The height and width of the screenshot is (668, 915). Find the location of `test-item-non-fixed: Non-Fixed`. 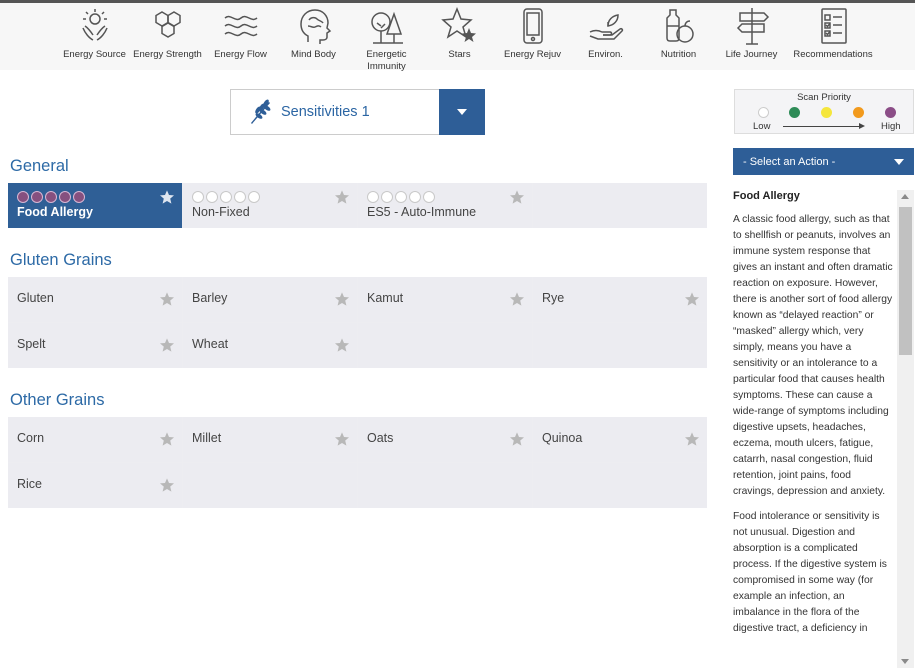

test-item-non-fixed: Non-Fixed is located at coordinates (270, 205).